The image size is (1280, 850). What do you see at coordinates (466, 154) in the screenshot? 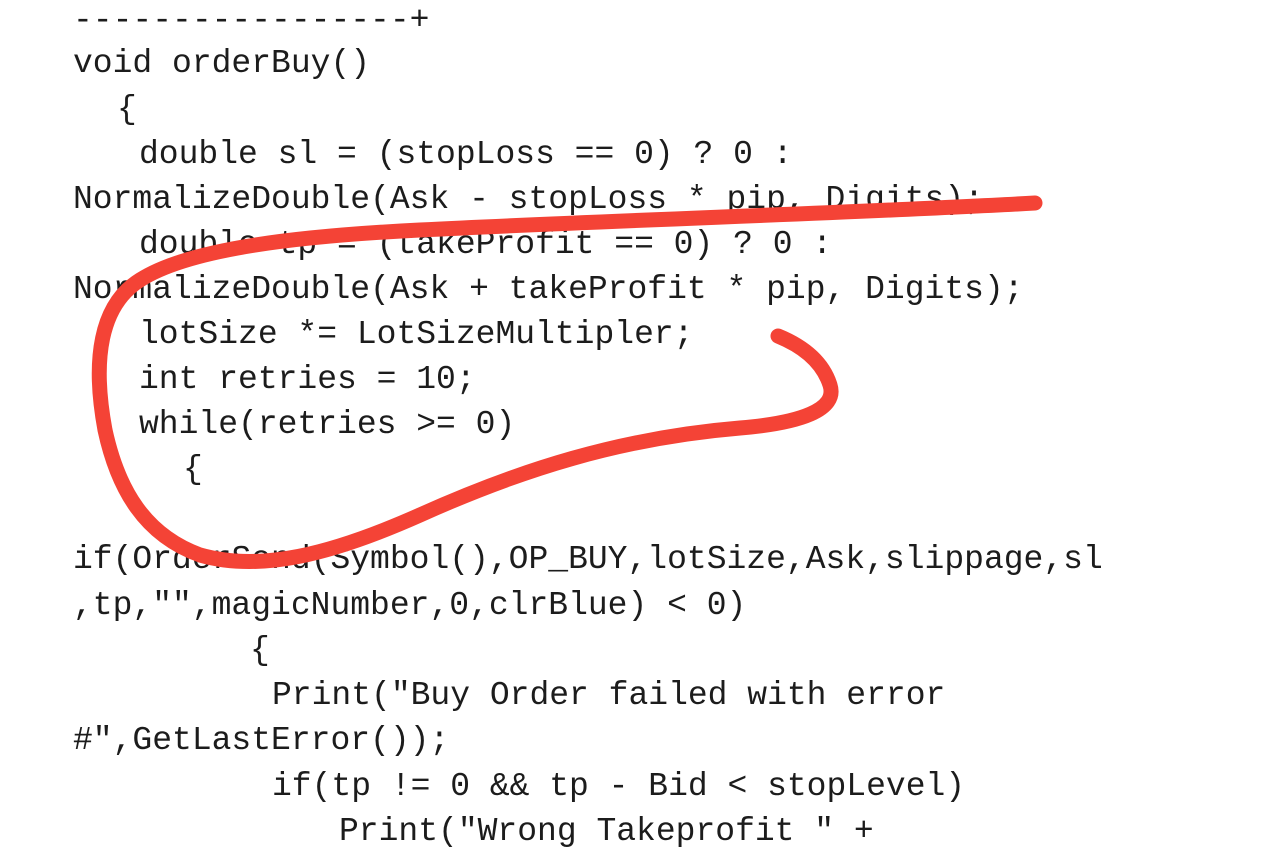
I see `code-line-sl-declaration: double sl = (stopLoss == 0) ? 0 :` at bounding box center [466, 154].